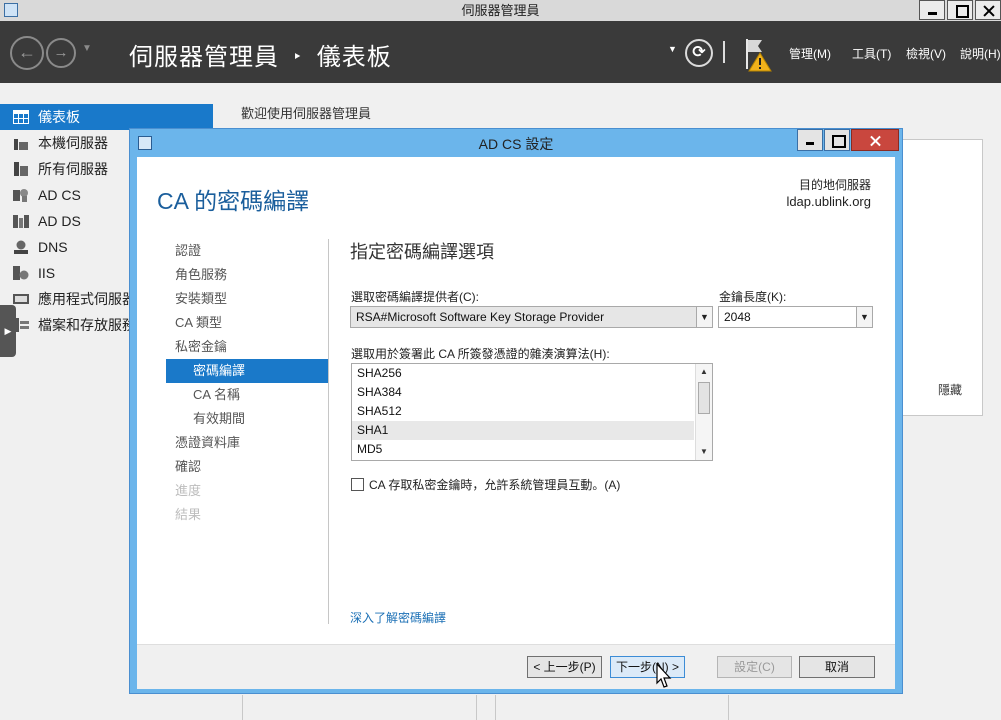 Image resolution: width=1001 pixels, height=720 pixels. I want to click on mouse-cursor-icon, so click(664, 675).